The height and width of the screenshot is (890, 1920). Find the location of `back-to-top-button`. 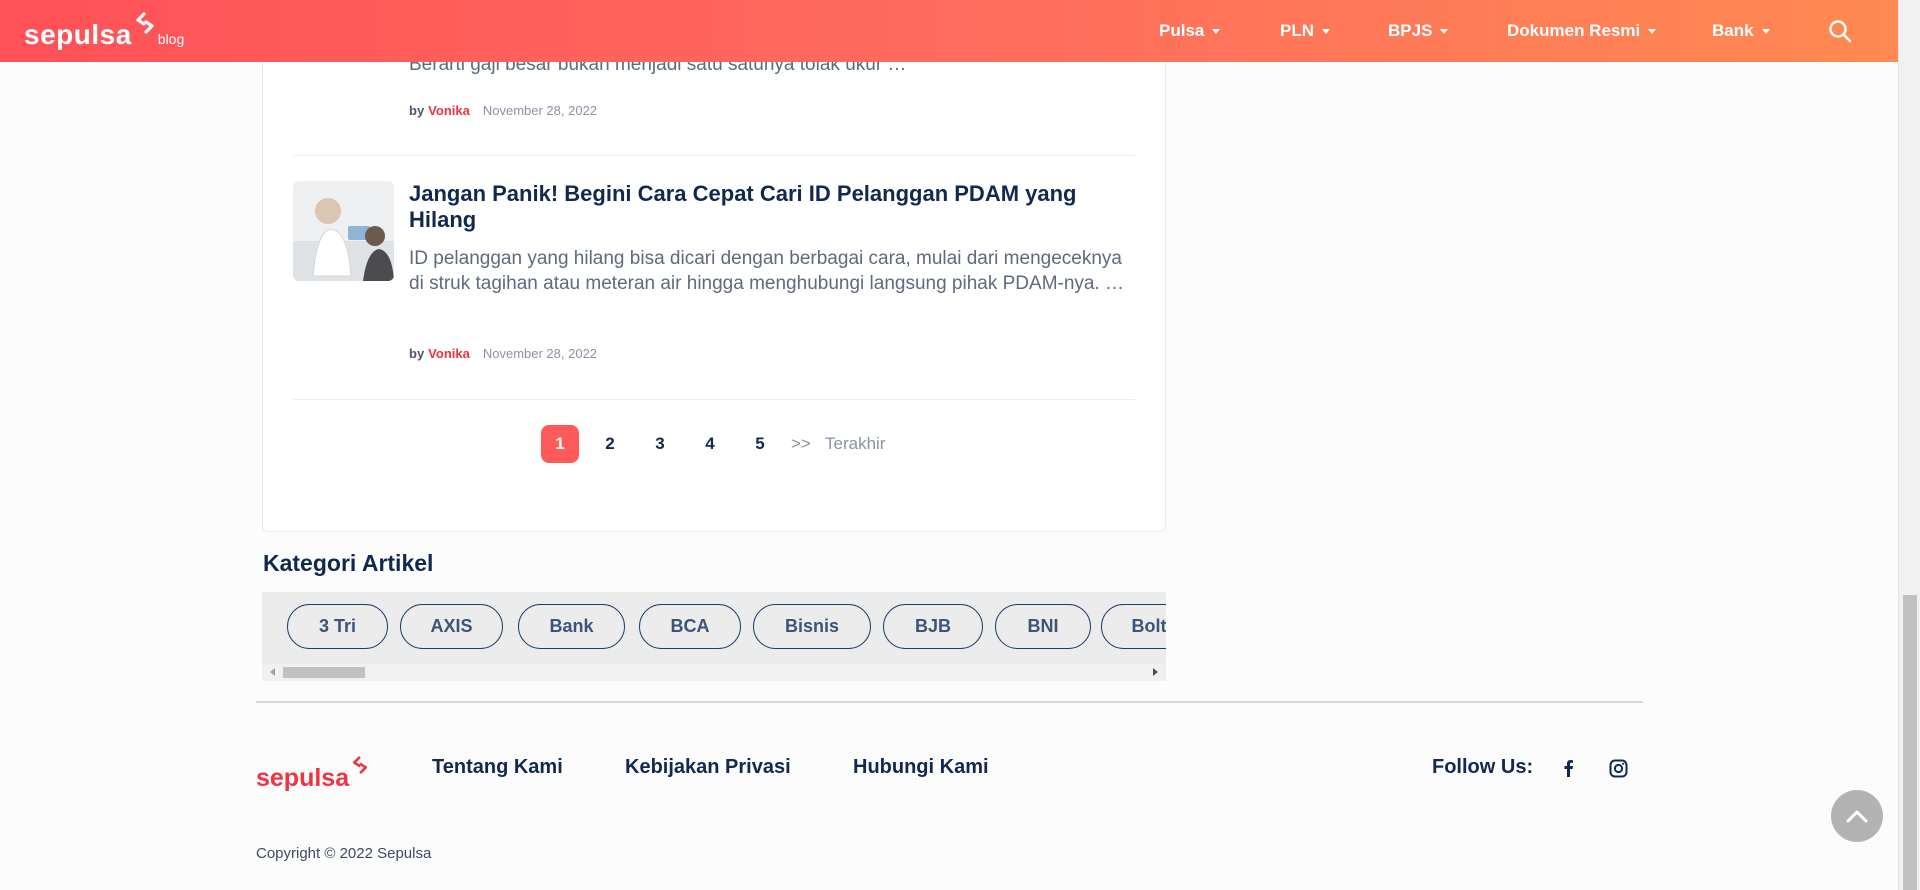

back-to-top-button is located at coordinates (1857, 816).